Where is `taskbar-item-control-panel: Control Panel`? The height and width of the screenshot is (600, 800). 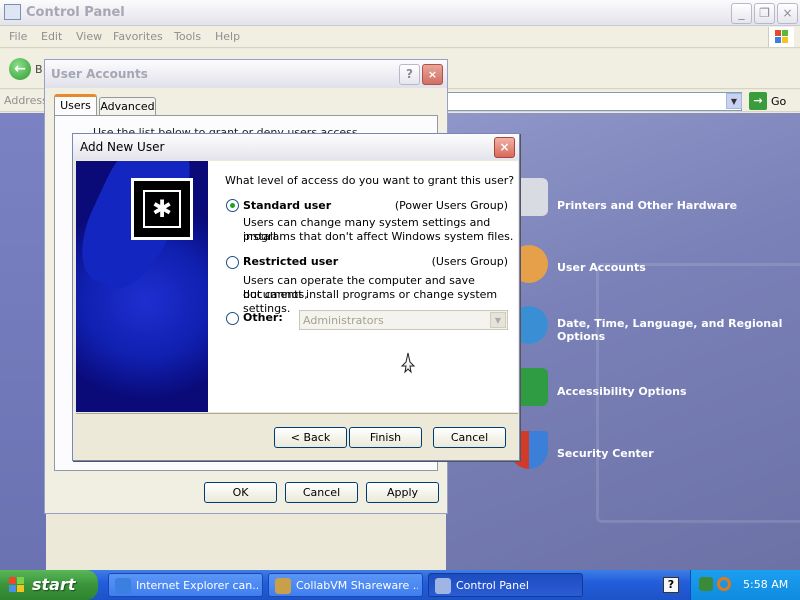
taskbar-item-control-panel: Control Panel is located at coordinates (505, 585).